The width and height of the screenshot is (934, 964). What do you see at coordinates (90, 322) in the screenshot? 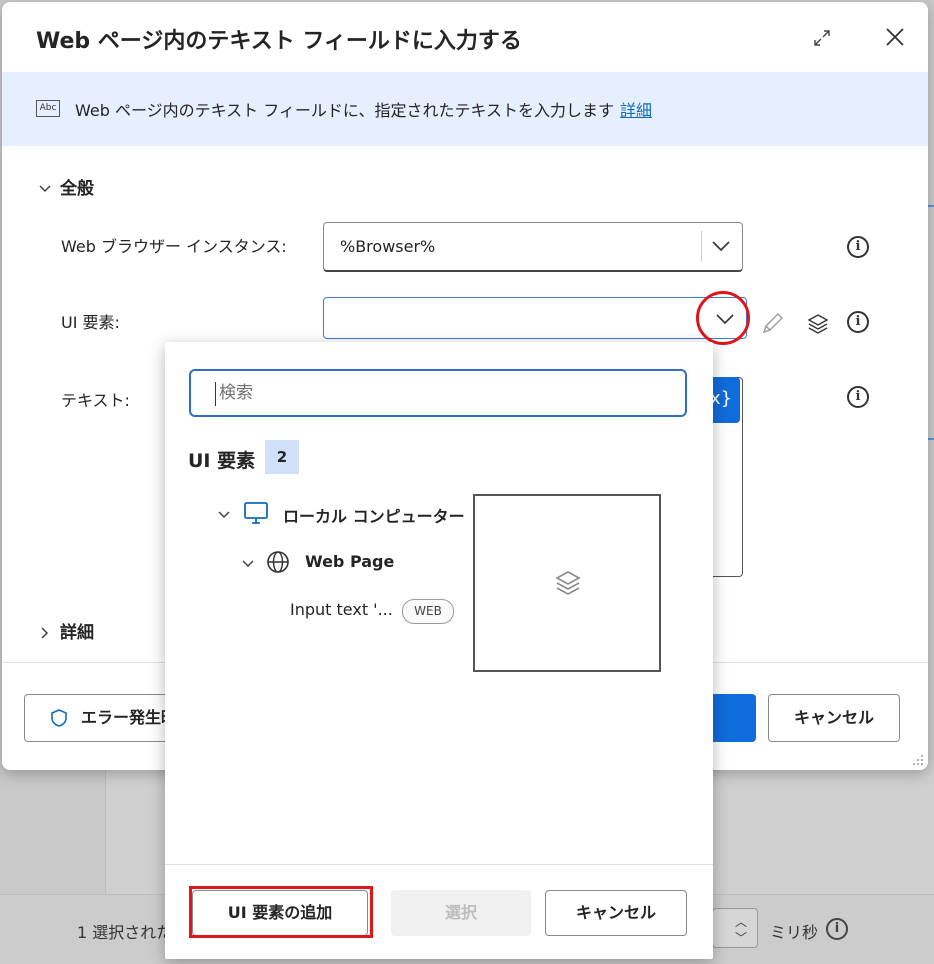
I see `ui-element-label: UI 要素:` at bounding box center [90, 322].